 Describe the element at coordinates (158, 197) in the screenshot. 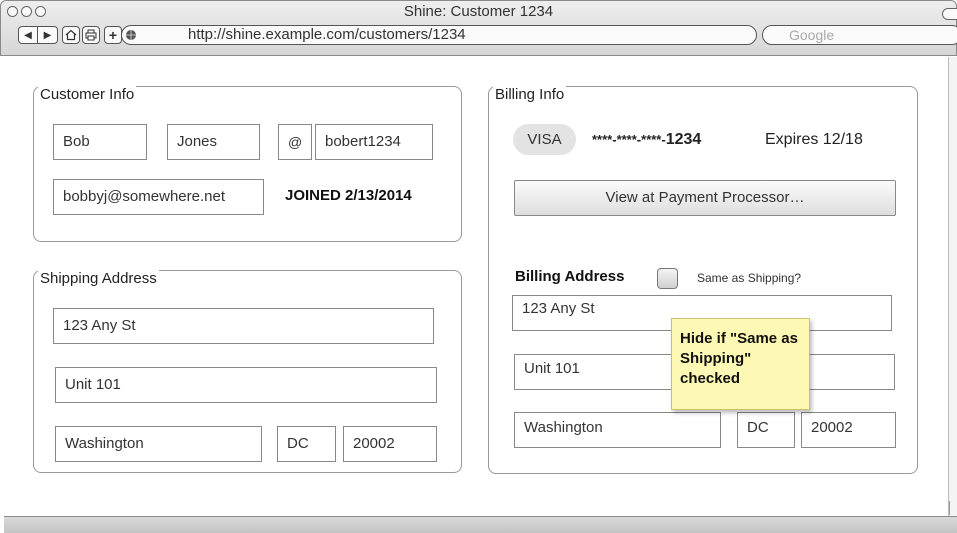

I see `email-field: bobbyj@somewhere.net` at that location.